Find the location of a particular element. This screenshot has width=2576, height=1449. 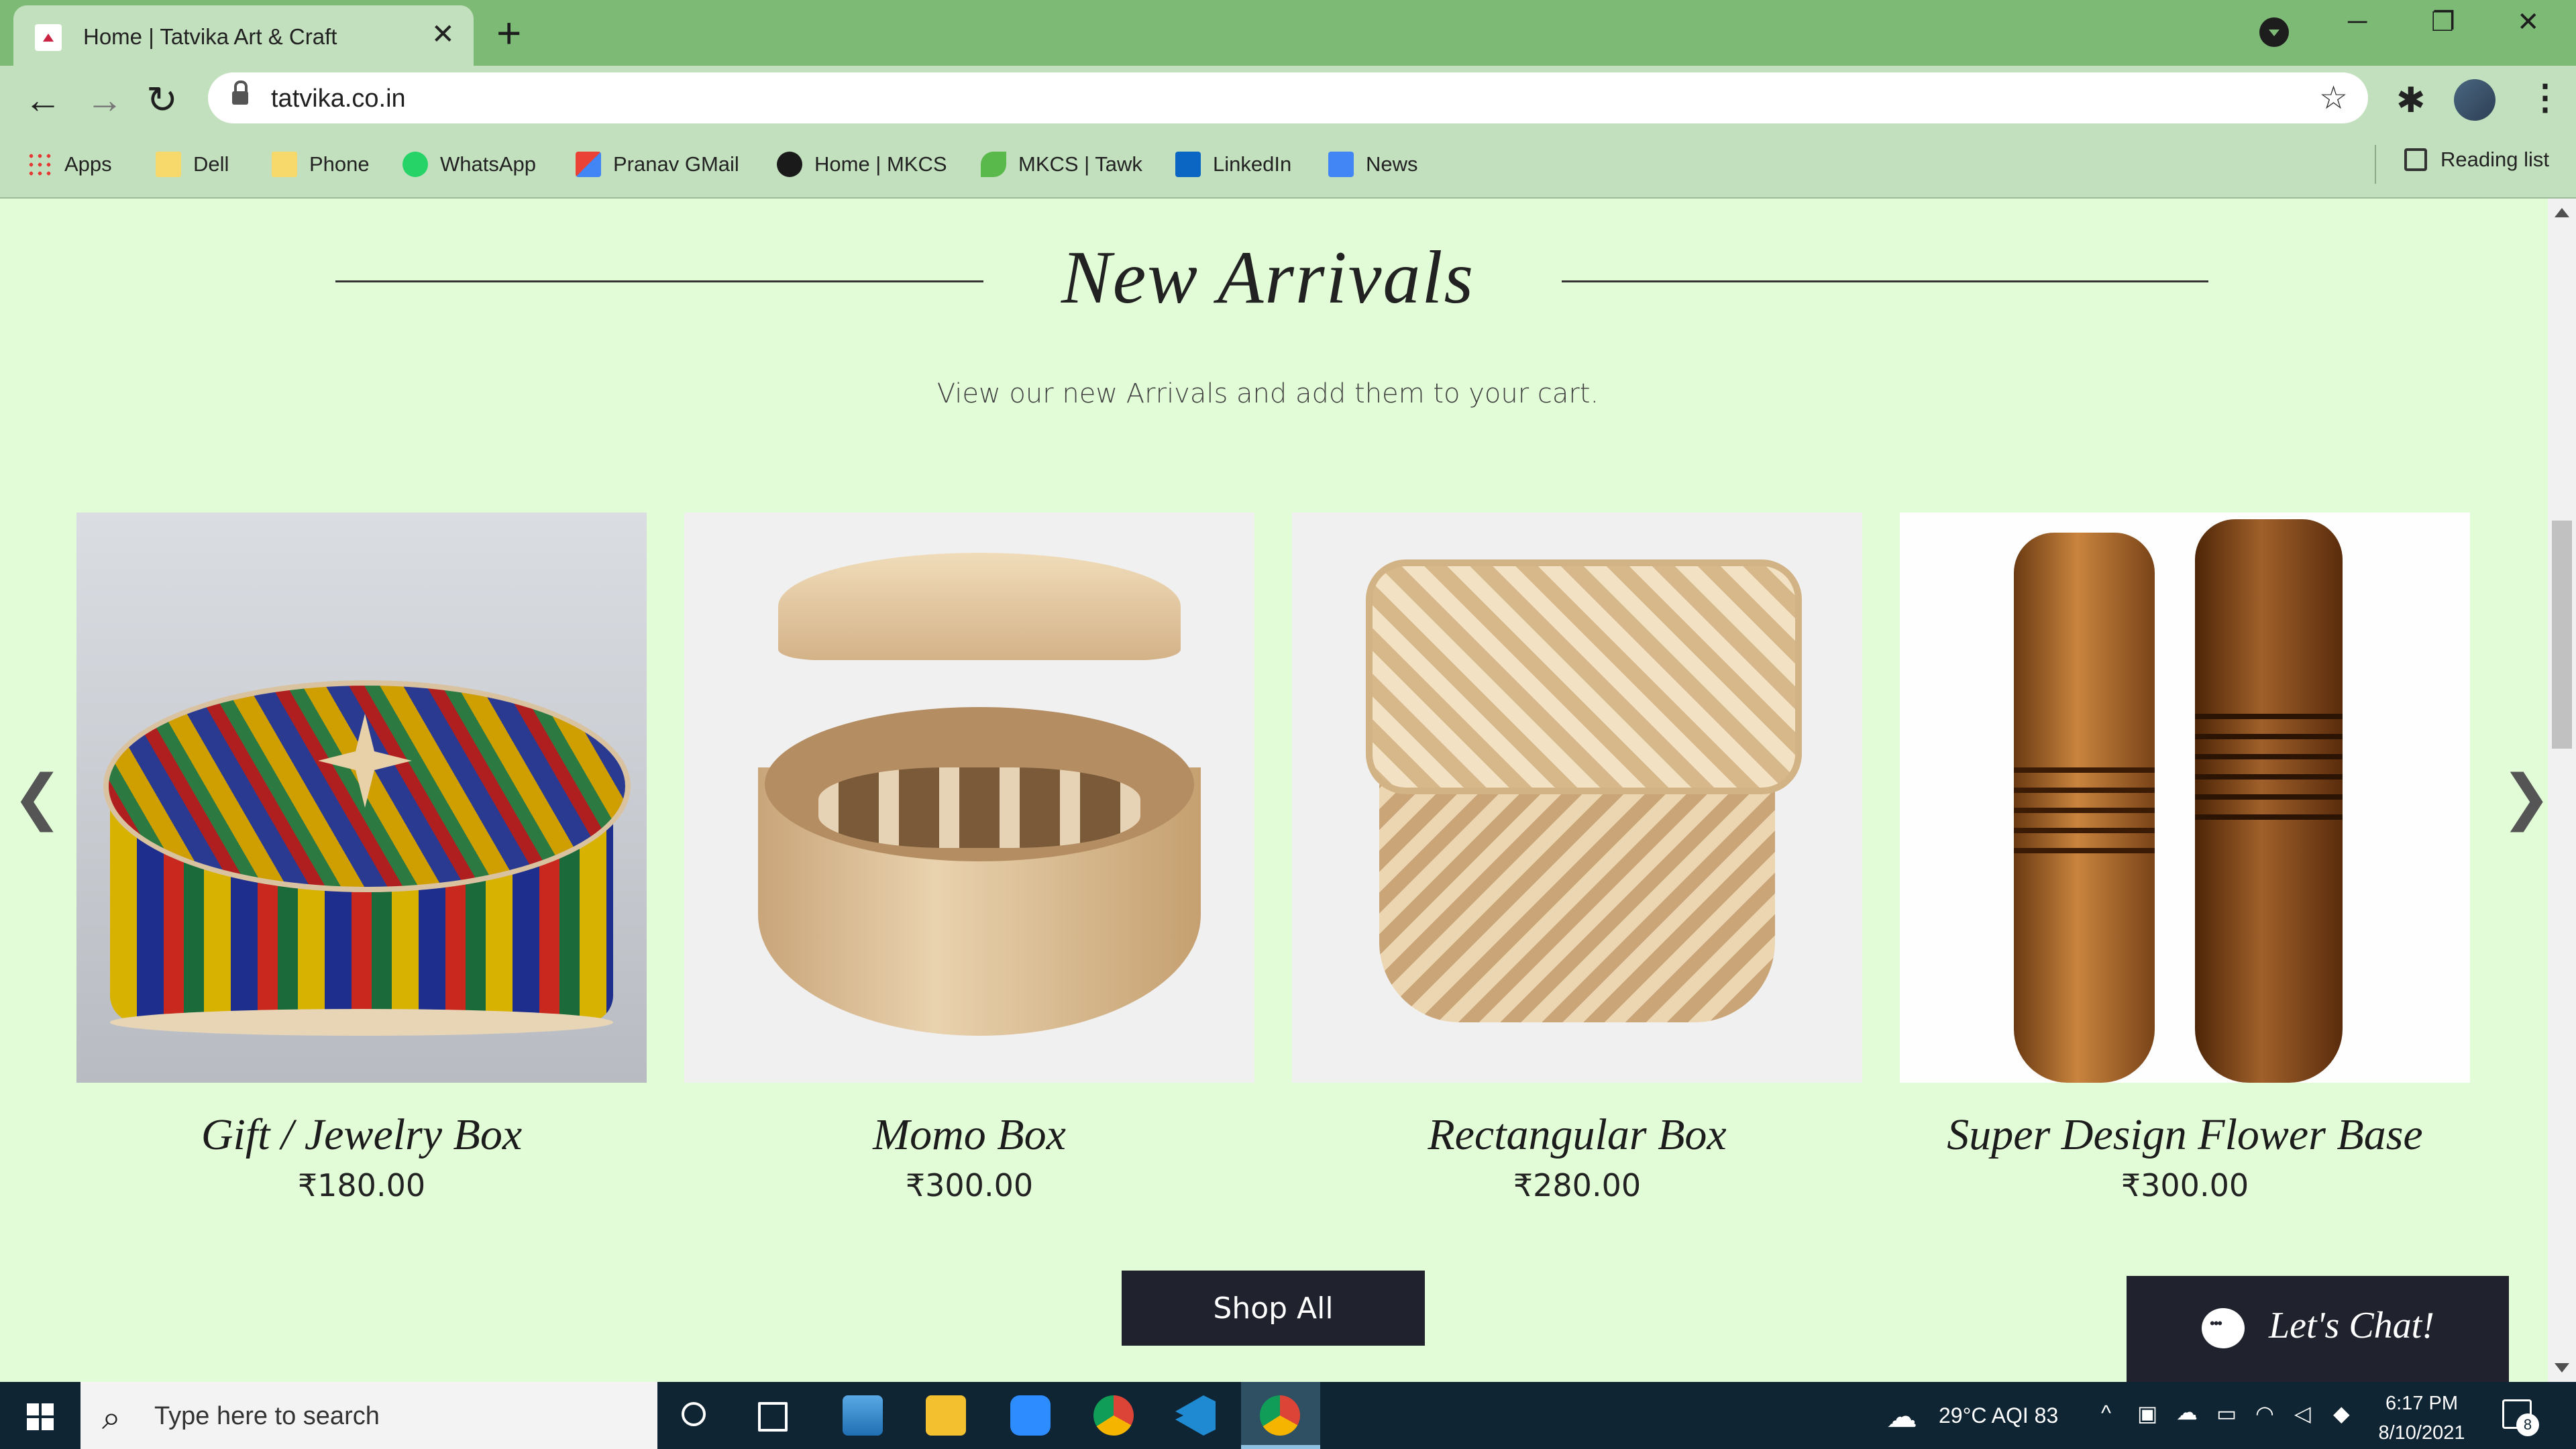

tray-app-icon: ▣ is located at coordinates (2147, 1413).